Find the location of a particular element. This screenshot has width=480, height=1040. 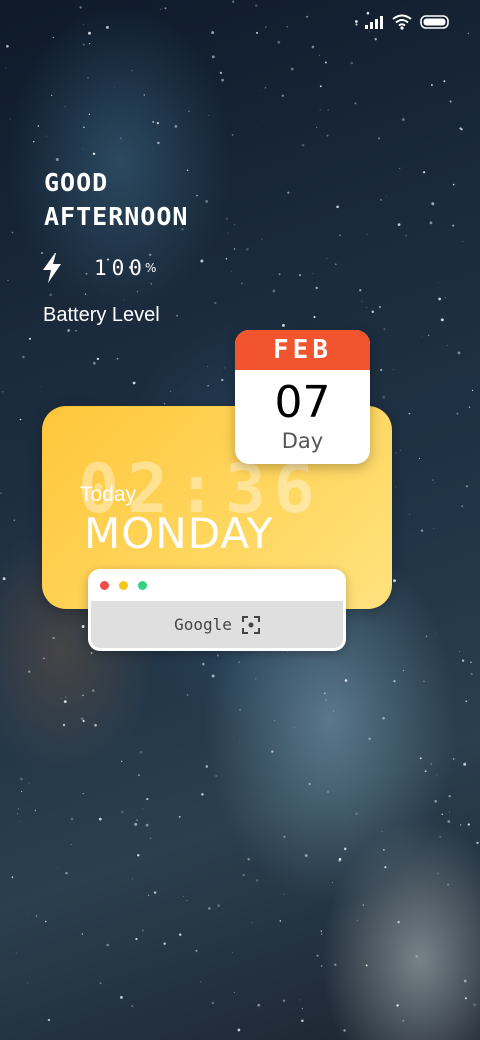

greeting: GOOD AFTERNOON is located at coordinates (116, 200).